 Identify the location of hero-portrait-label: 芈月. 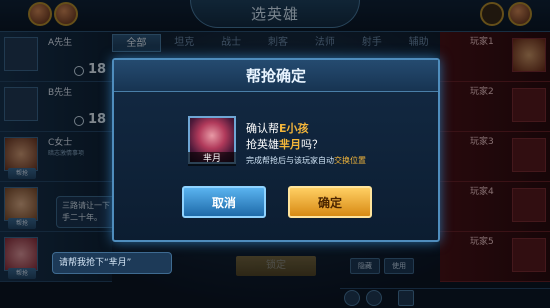
(212, 159).